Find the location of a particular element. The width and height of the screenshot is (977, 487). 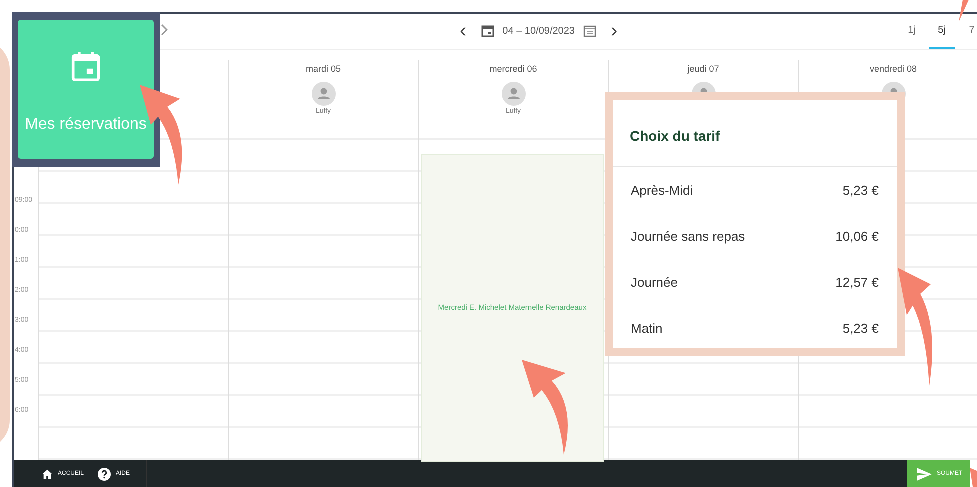

day-header: mercredi 06 is located at coordinates (514, 69).